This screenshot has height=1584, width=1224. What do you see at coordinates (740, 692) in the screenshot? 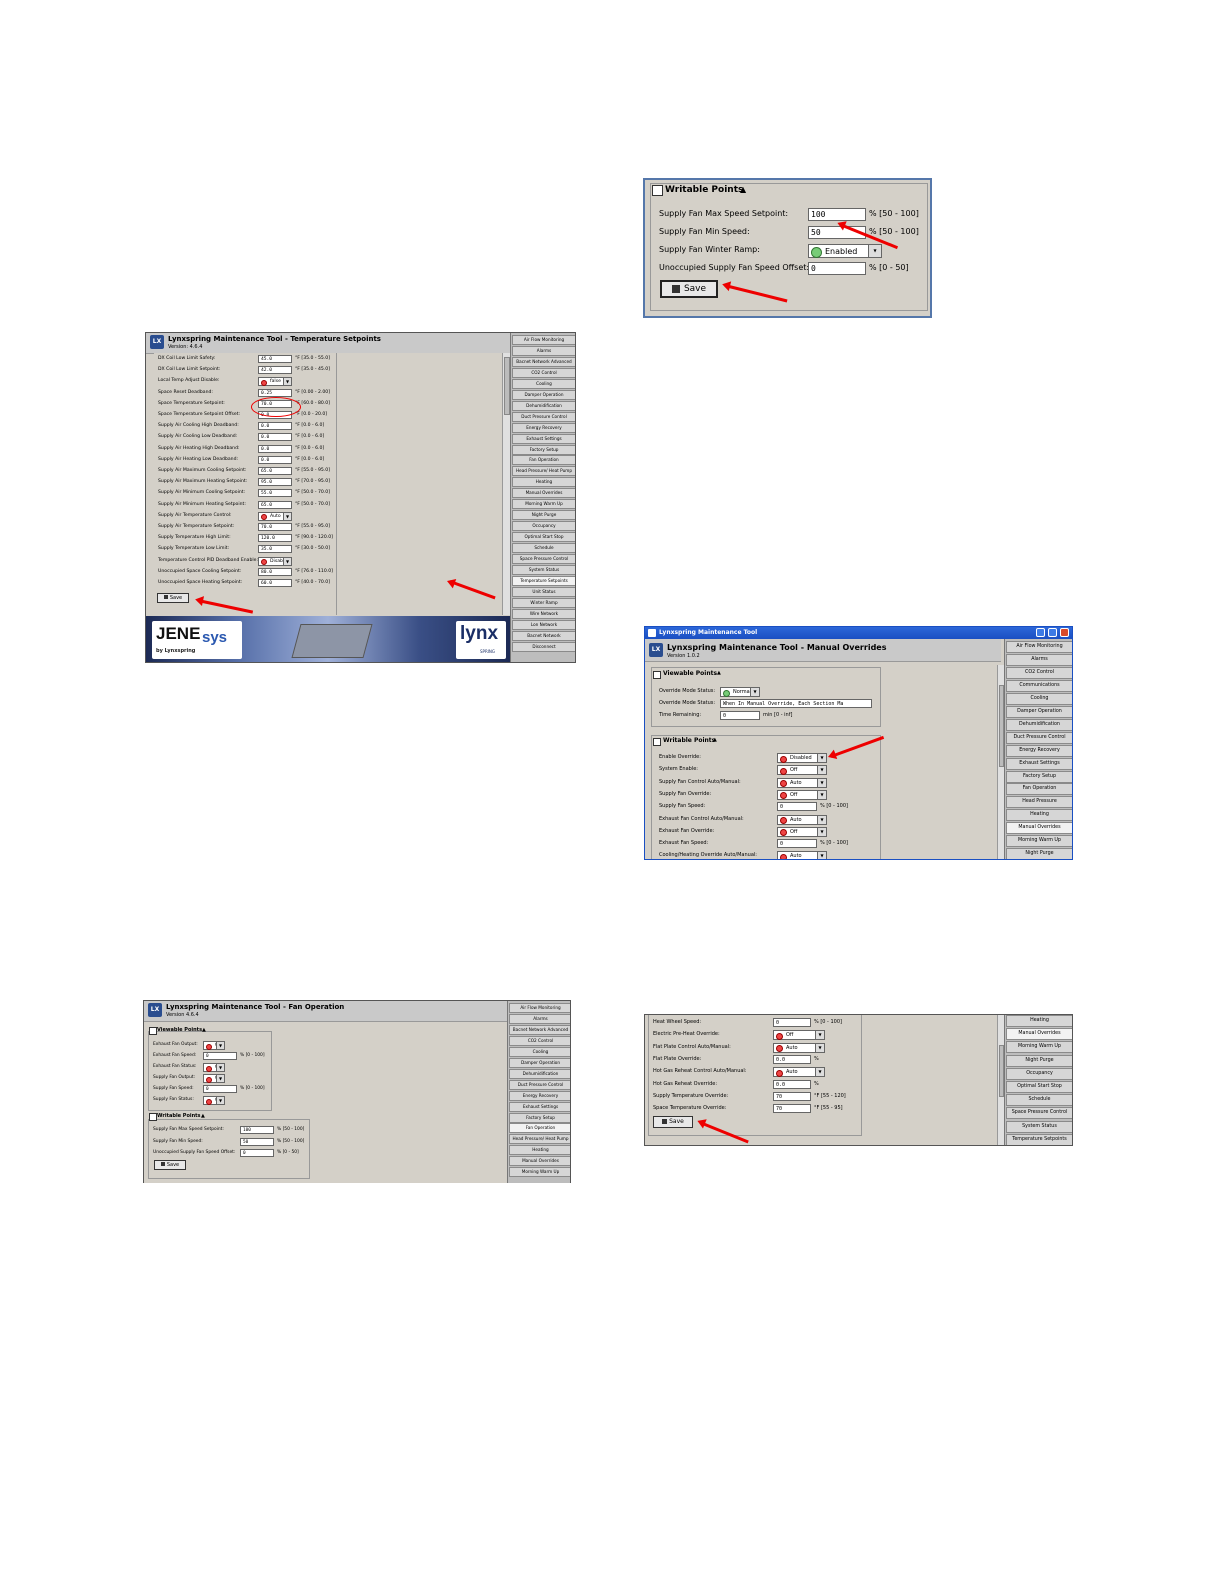
I see `dropdown-select: Normal ▼` at bounding box center [740, 692].